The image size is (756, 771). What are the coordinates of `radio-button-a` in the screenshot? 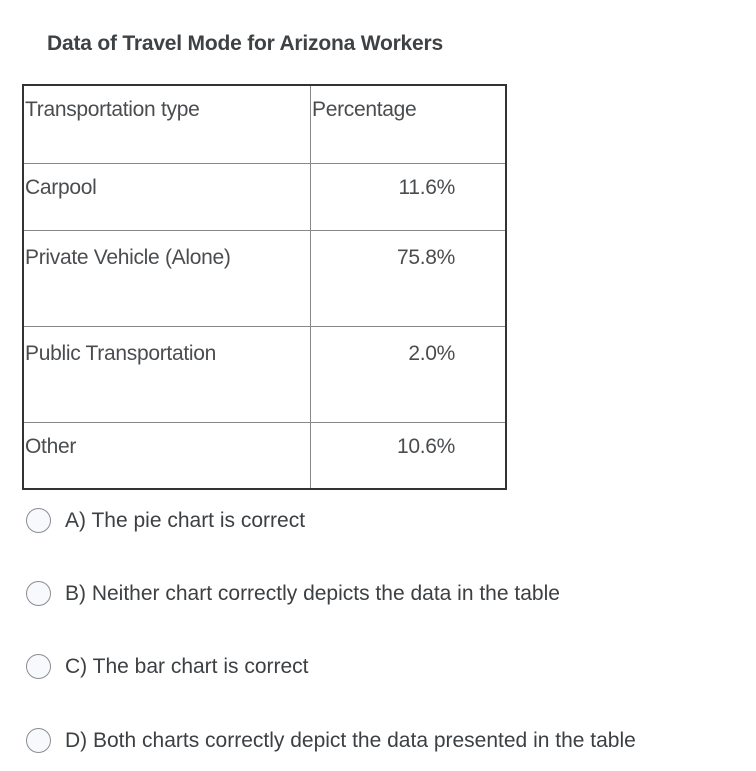 It's located at (38, 520).